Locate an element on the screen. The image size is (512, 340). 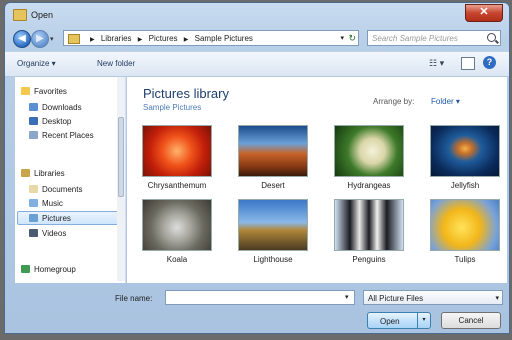
search-input: Search Sample Pictures is located at coordinates (434, 38).